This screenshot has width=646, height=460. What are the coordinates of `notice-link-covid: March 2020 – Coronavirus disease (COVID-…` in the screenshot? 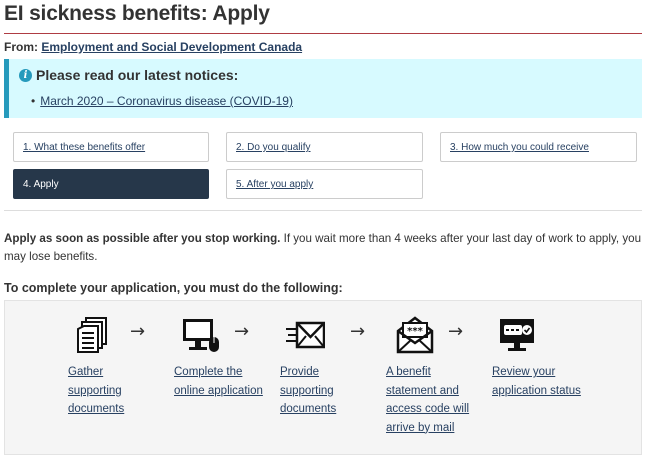 It's located at (166, 101).